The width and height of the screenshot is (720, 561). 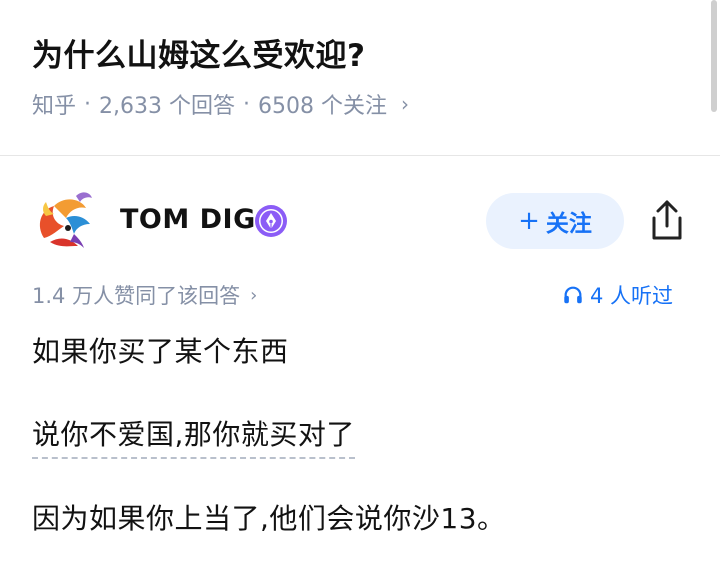 I want to click on follow-label: 关注, so click(x=568, y=224).